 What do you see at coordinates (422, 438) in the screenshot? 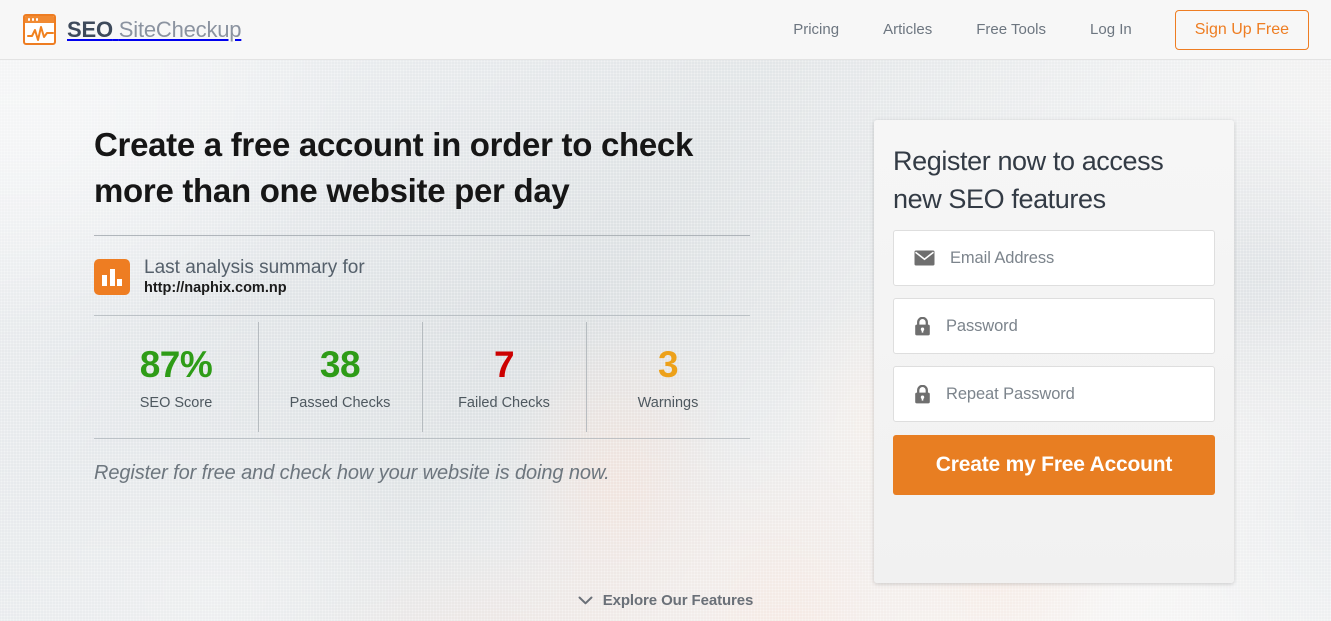
I see `divider-bottom` at bounding box center [422, 438].